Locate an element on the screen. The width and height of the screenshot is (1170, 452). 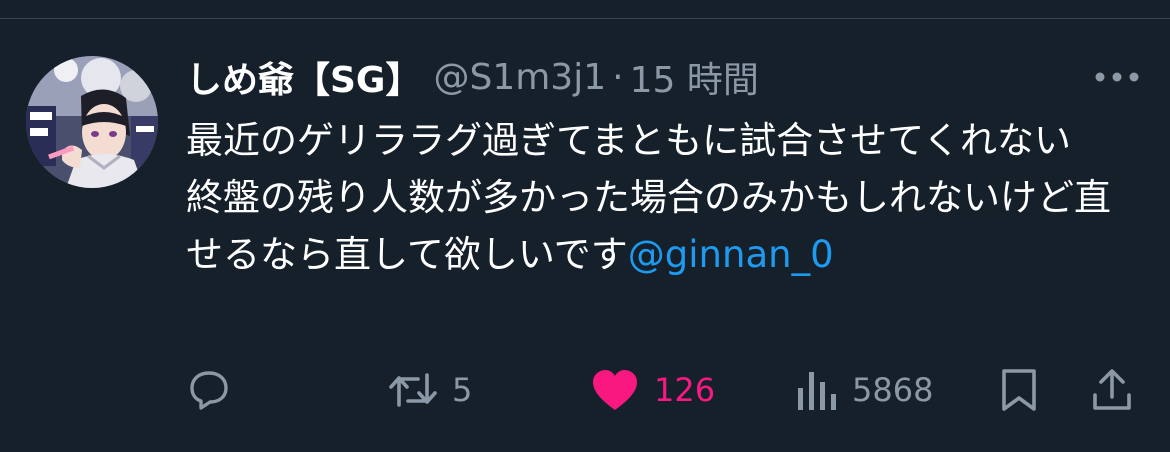
like-button: 126 is located at coordinates (652, 390).